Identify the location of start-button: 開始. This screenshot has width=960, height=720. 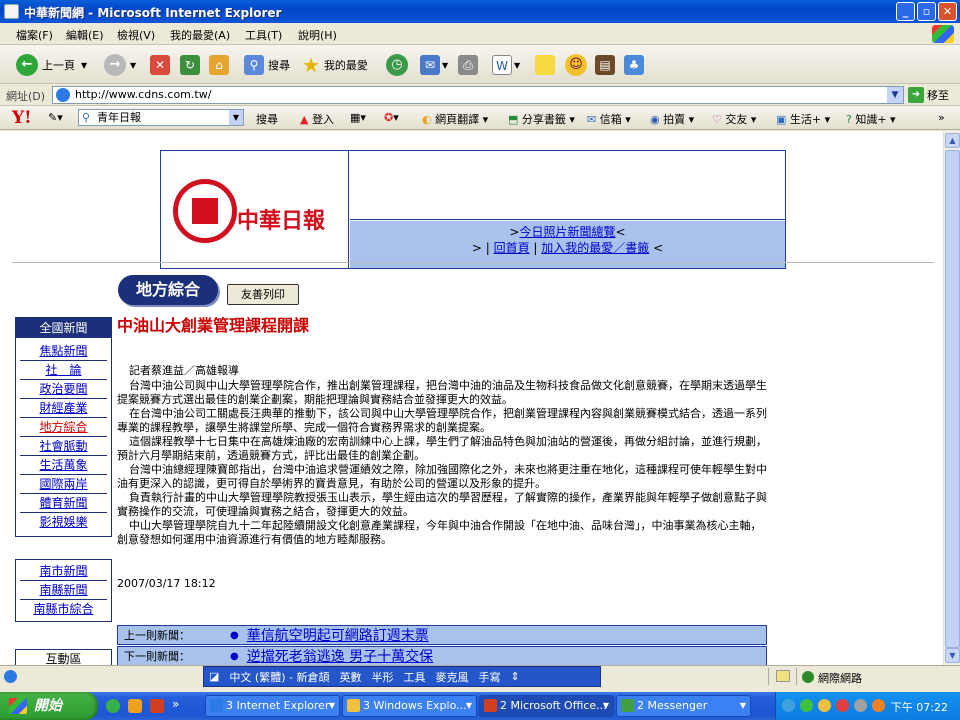
(49, 706).